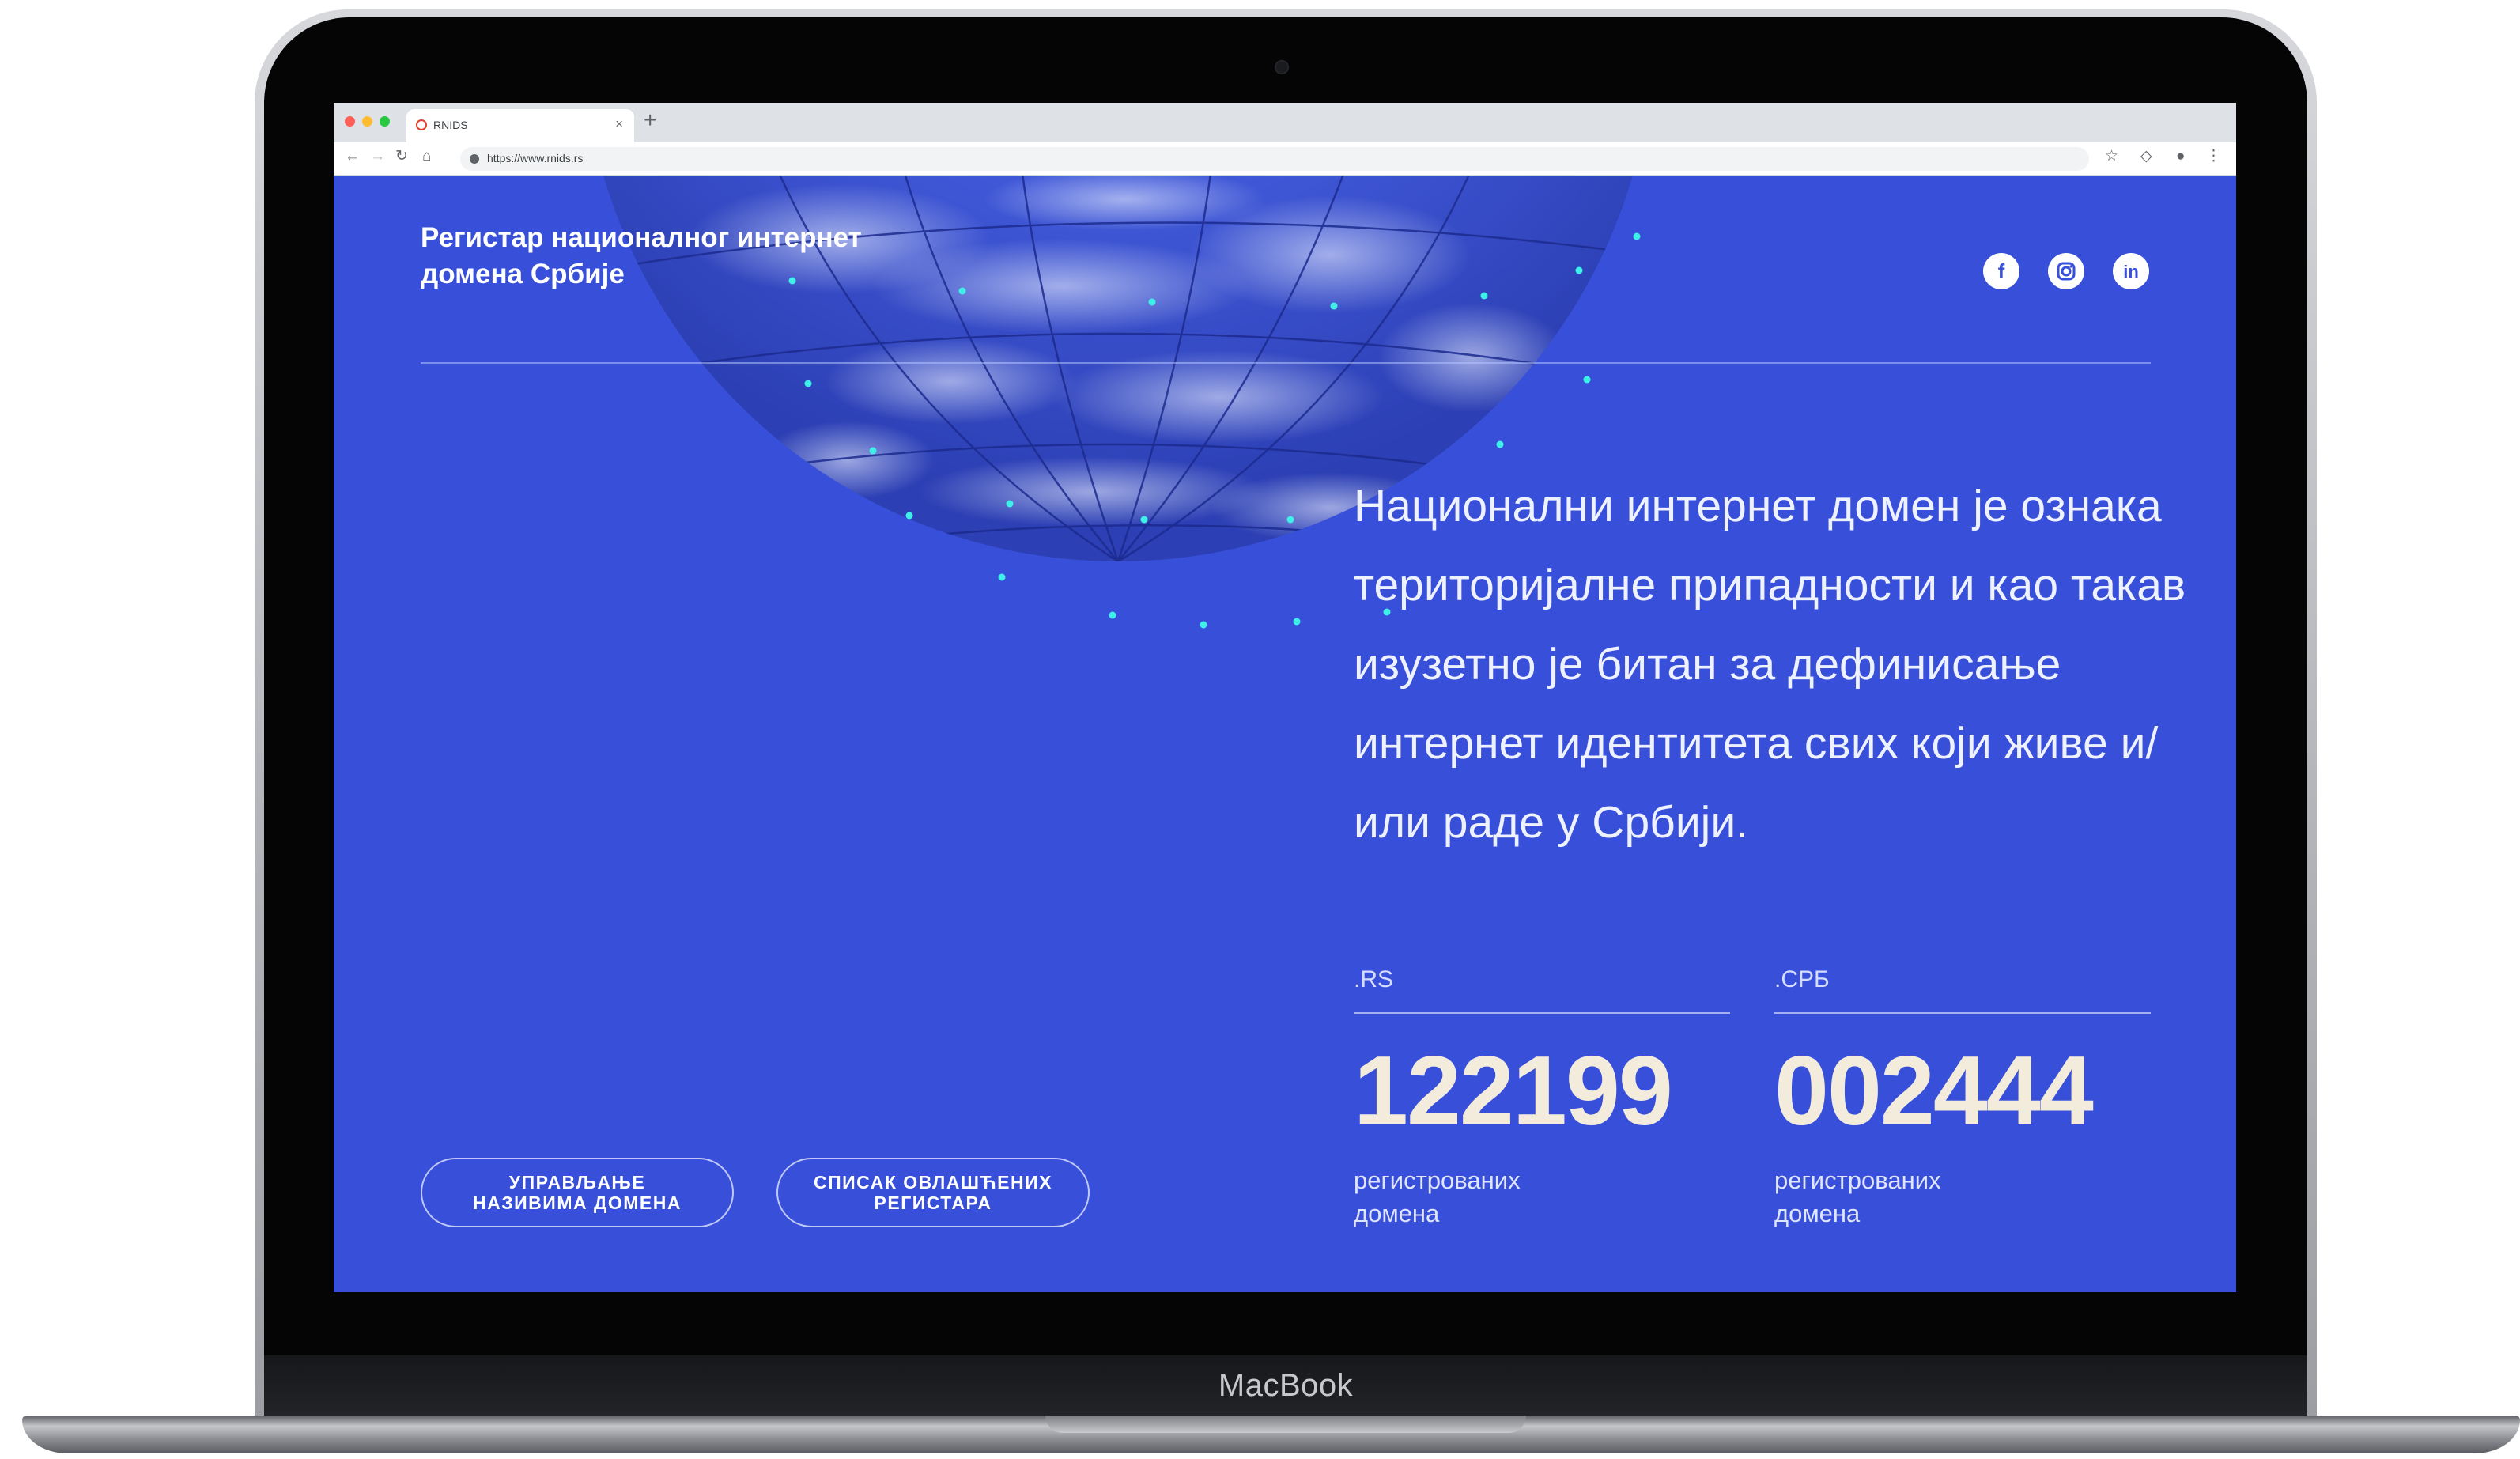 The height and width of the screenshot is (1459, 2520). I want to click on linkedin-icon: in, so click(2131, 272).